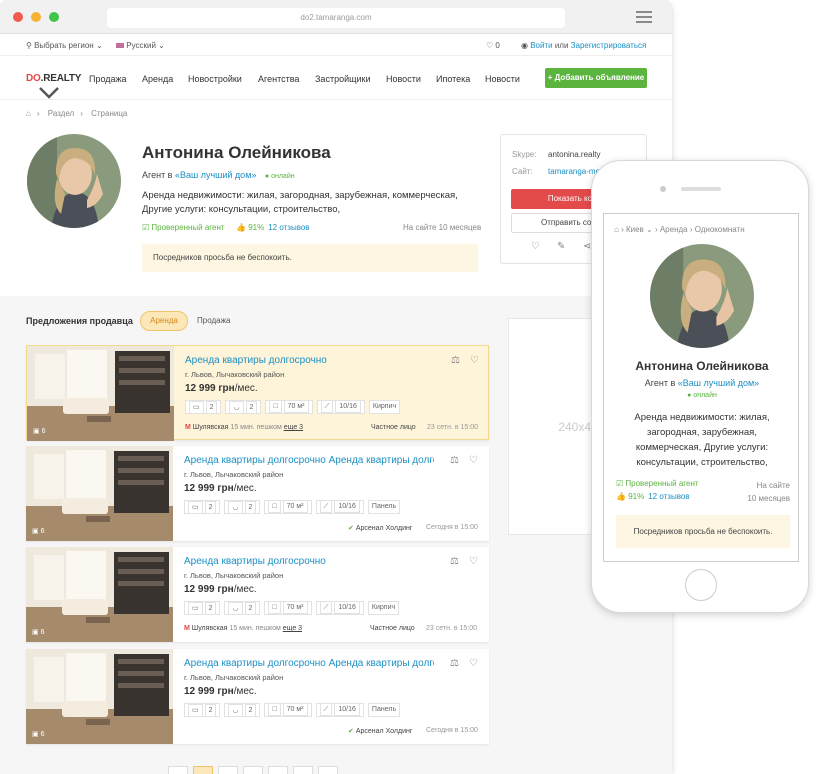 This screenshot has height=774, width=835. I want to click on area-icon: □, so click(275, 406).